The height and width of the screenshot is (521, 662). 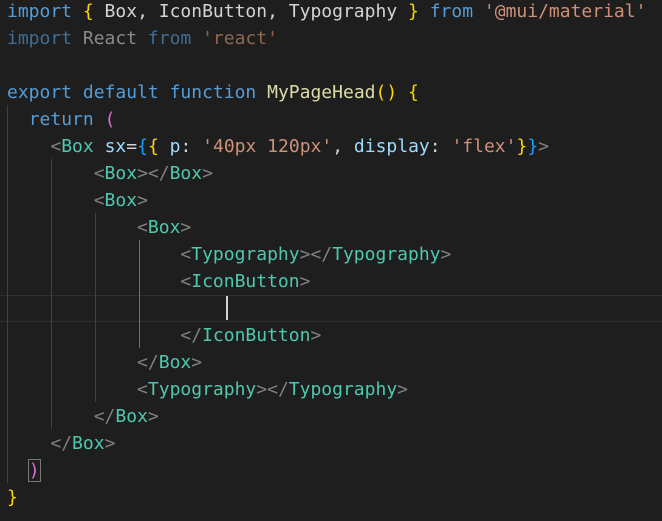 What do you see at coordinates (565, 11) in the screenshot?
I see `code-token: '@mui/material'` at bounding box center [565, 11].